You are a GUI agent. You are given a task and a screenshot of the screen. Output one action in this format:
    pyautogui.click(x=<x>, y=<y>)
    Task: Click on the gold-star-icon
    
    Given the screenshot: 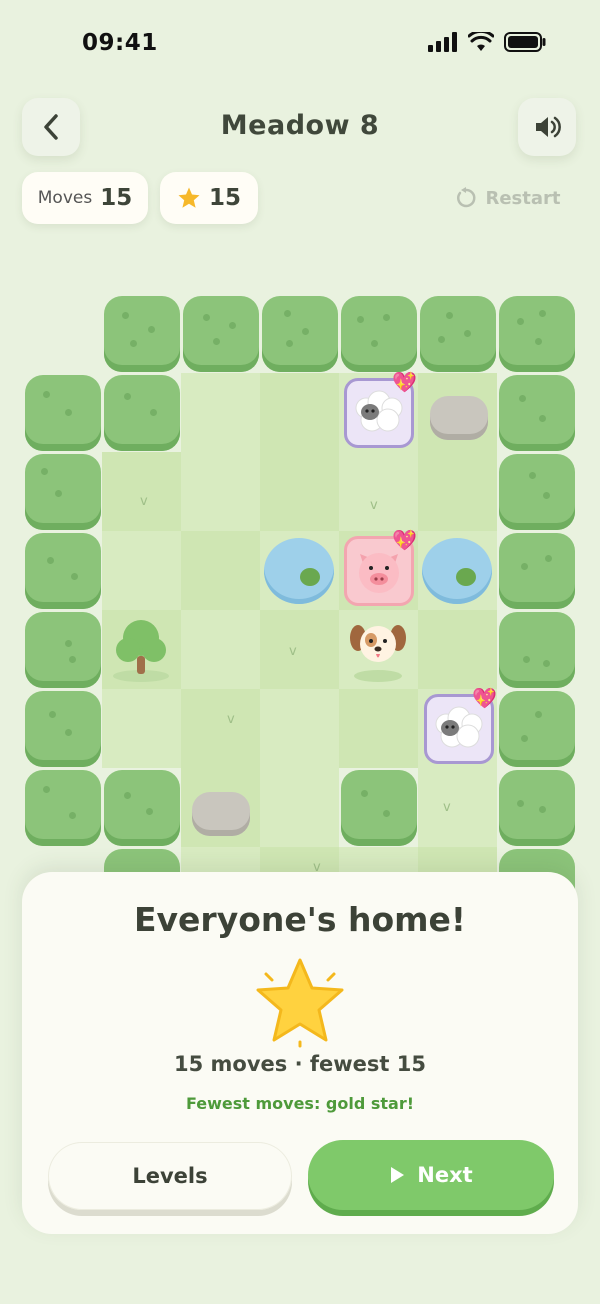 What is the action you would take?
    pyautogui.click(x=300, y=1003)
    